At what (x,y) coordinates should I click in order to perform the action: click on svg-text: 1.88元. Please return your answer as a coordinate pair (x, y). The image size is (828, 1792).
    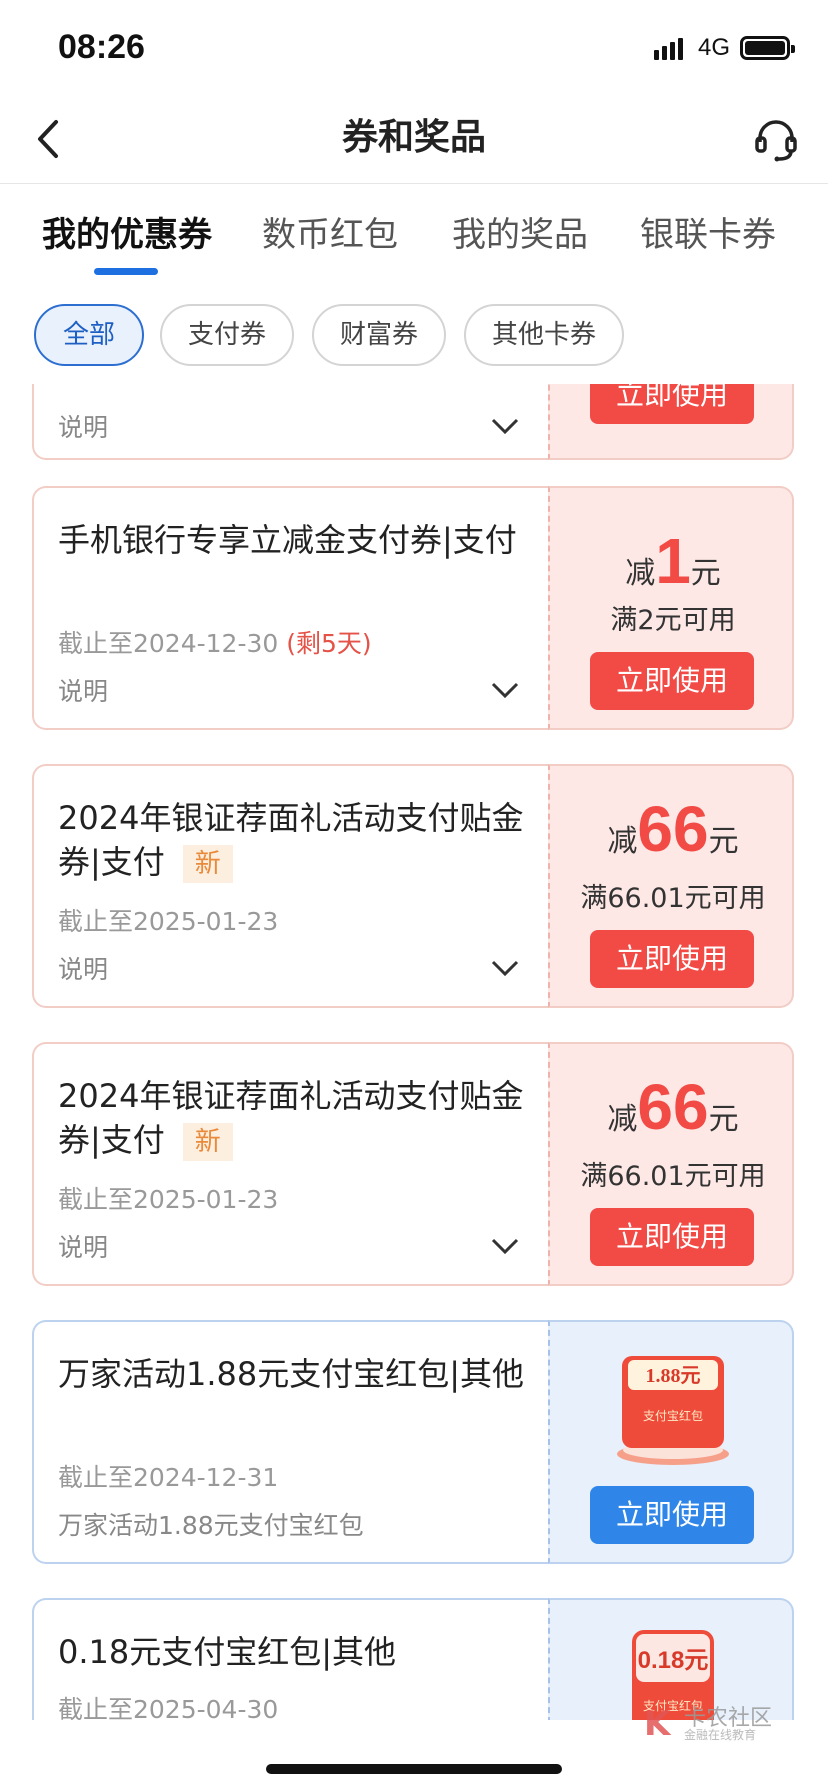
    Looking at the image, I should click on (673, 1376).